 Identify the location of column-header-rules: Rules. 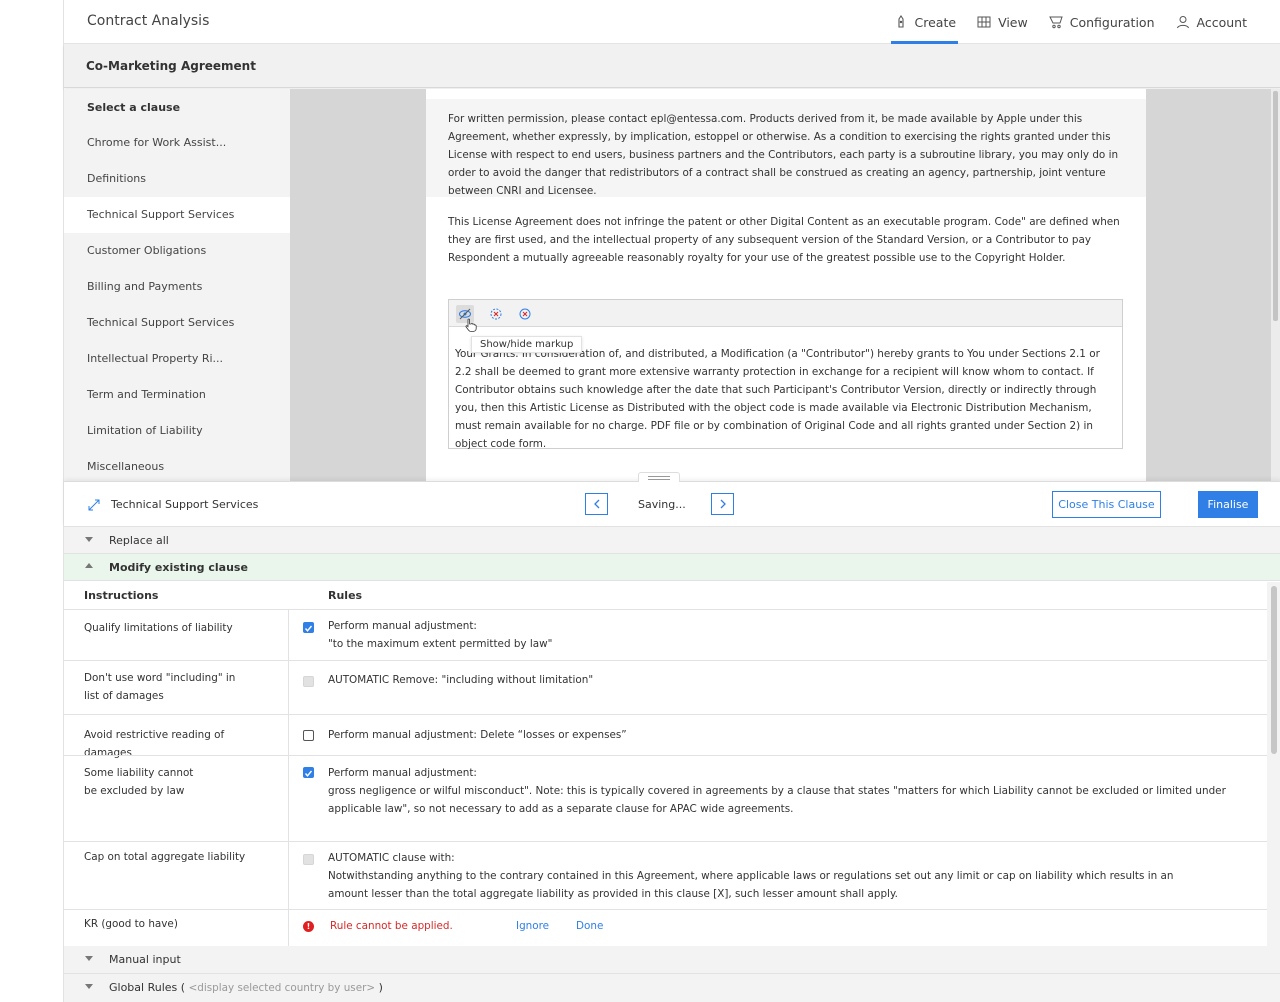
(345, 595).